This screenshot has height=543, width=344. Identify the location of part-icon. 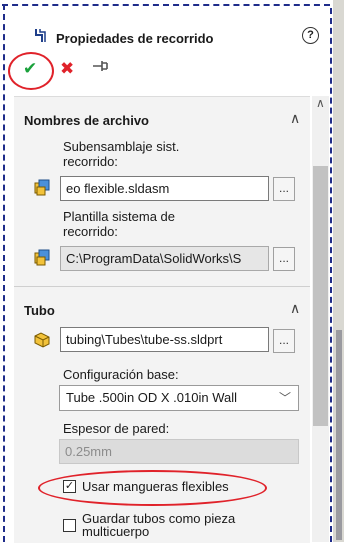
(42, 341).